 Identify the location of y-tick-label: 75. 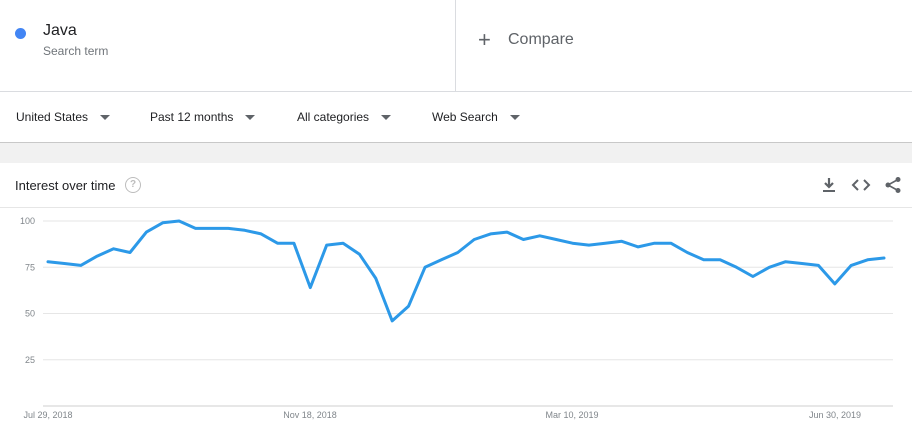
(30, 267).